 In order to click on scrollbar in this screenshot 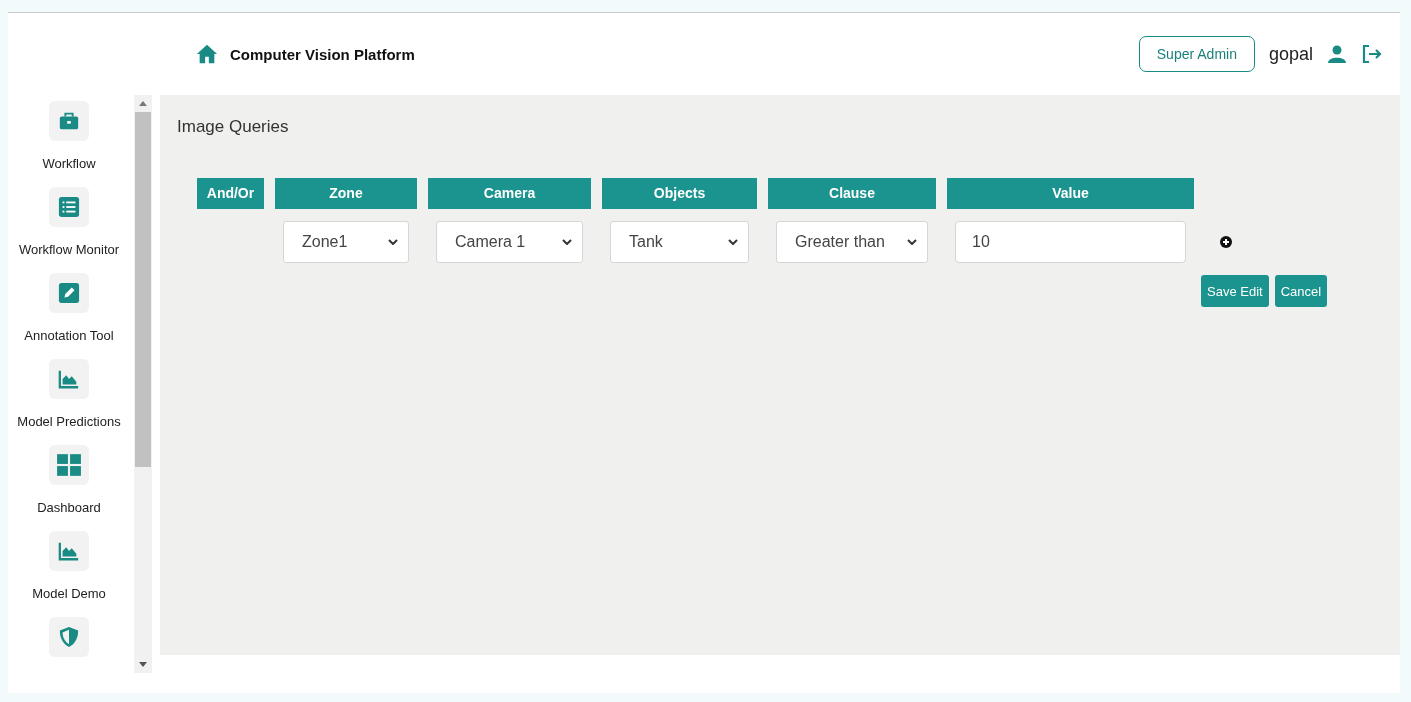, I will do `click(143, 384)`.